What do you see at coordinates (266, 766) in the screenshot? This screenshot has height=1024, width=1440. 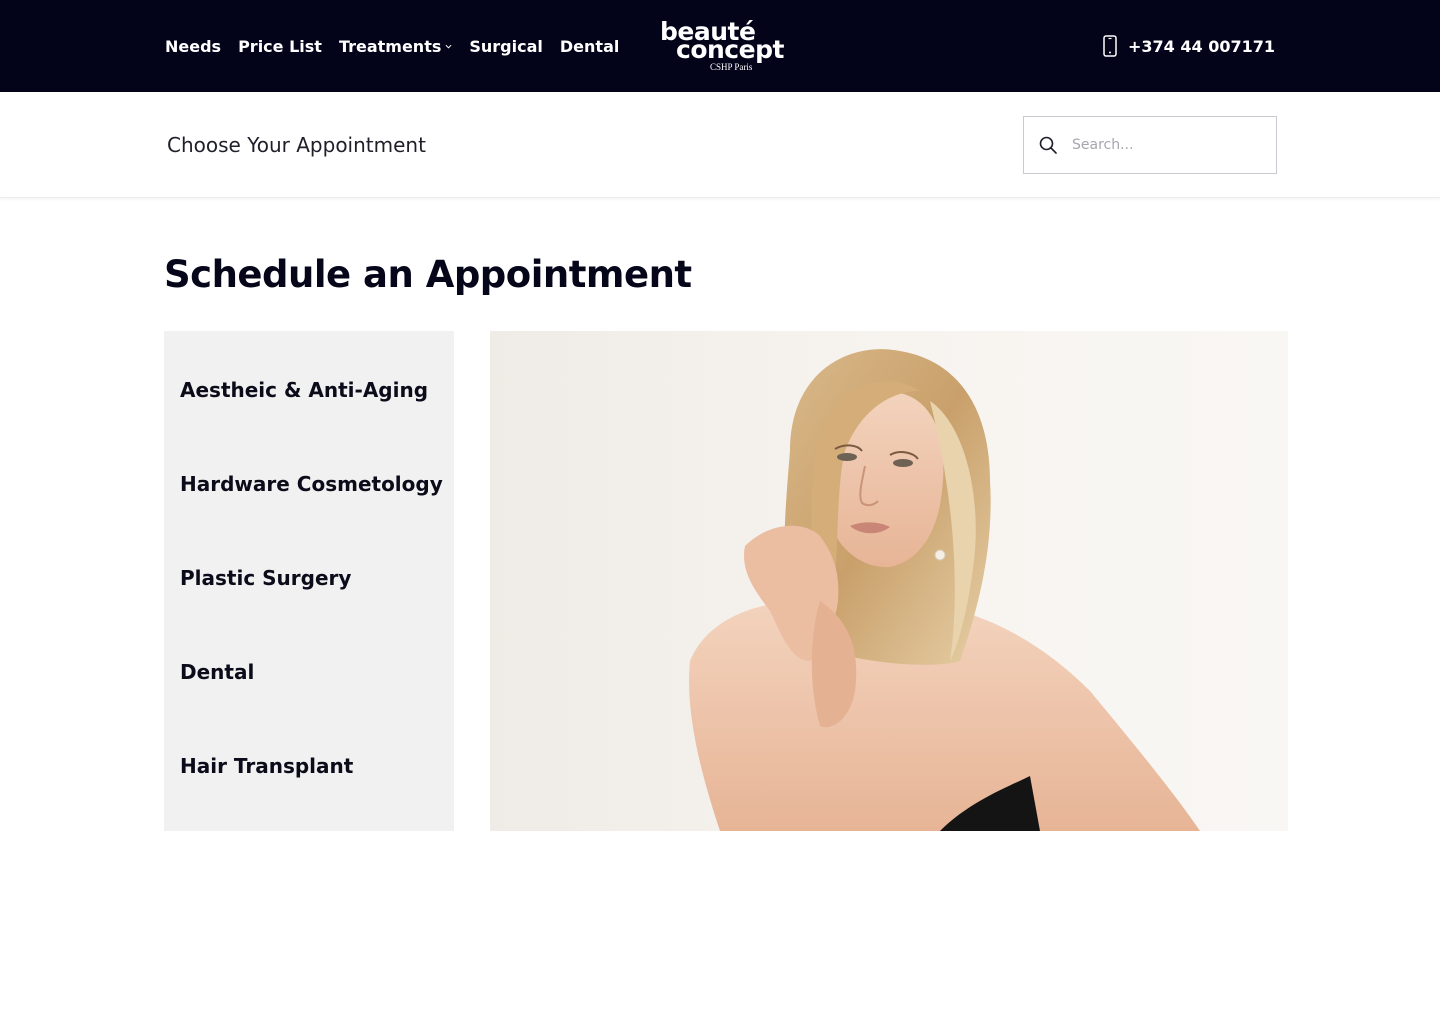 I see `category-hair-transplant: Hair Transplant` at bounding box center [266, 766].